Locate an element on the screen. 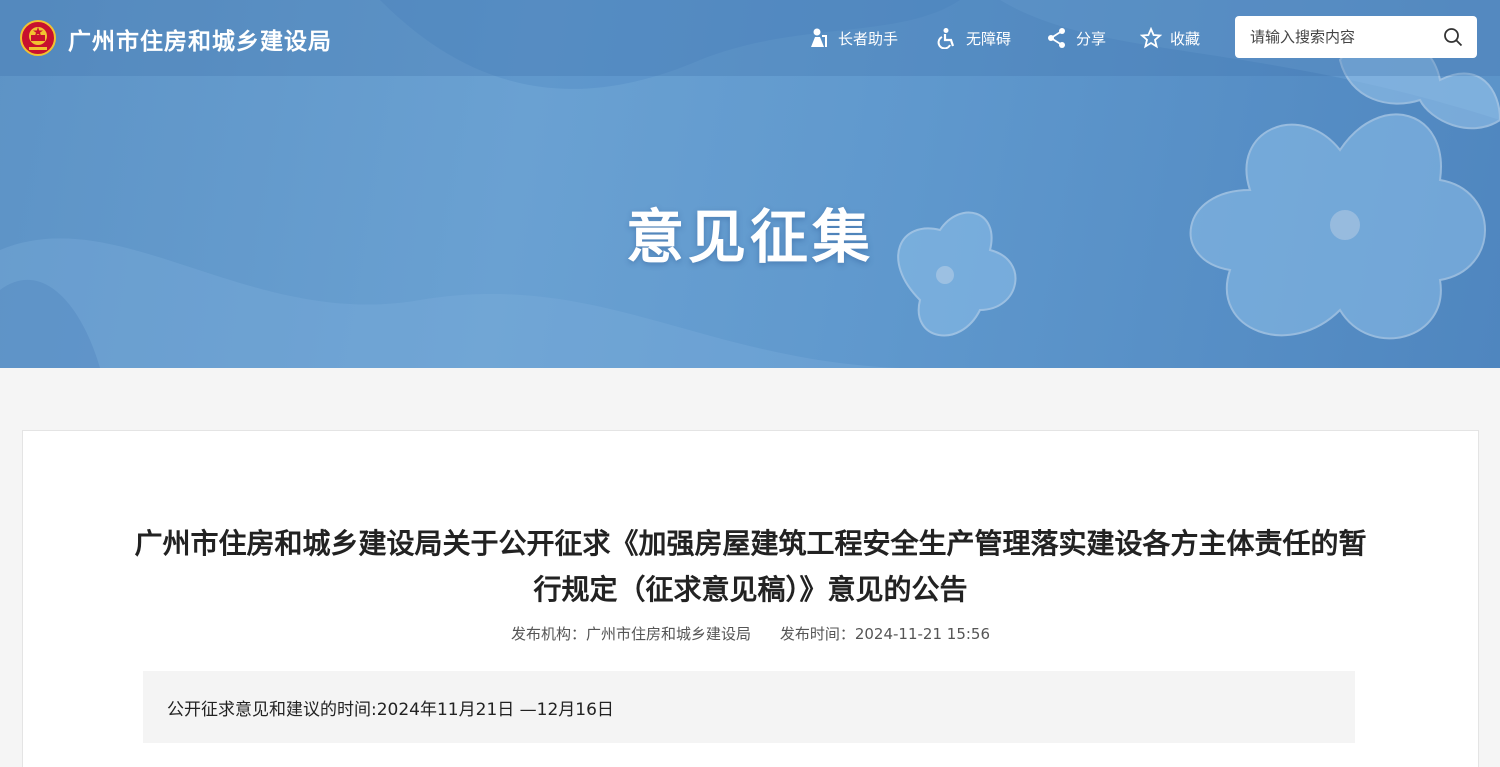 The image size is (1500, 767). search-icon is located at coordinates (1453, 37).